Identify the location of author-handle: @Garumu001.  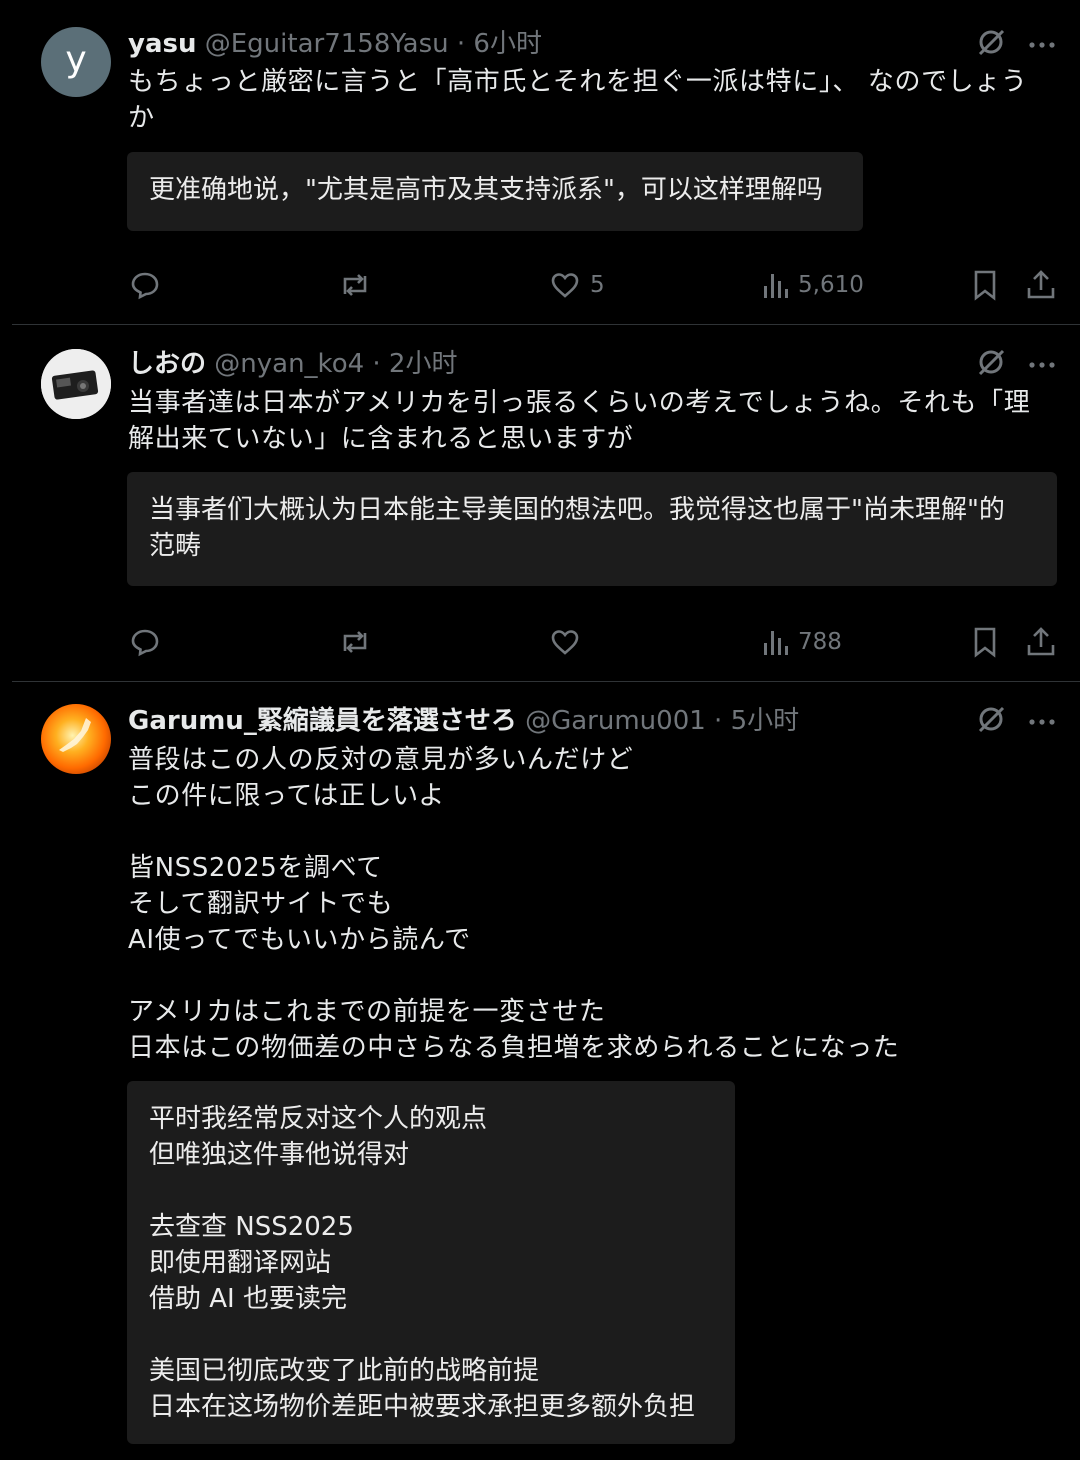
(615, 721).